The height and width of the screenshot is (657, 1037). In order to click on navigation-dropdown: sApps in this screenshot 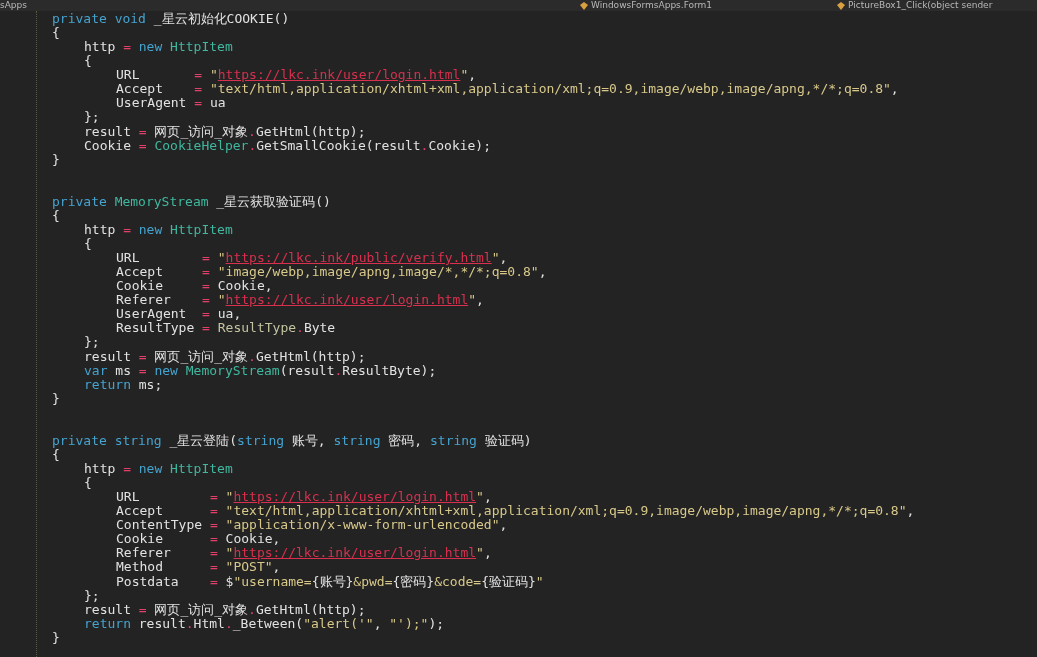, I will do `click(13, 5)`.